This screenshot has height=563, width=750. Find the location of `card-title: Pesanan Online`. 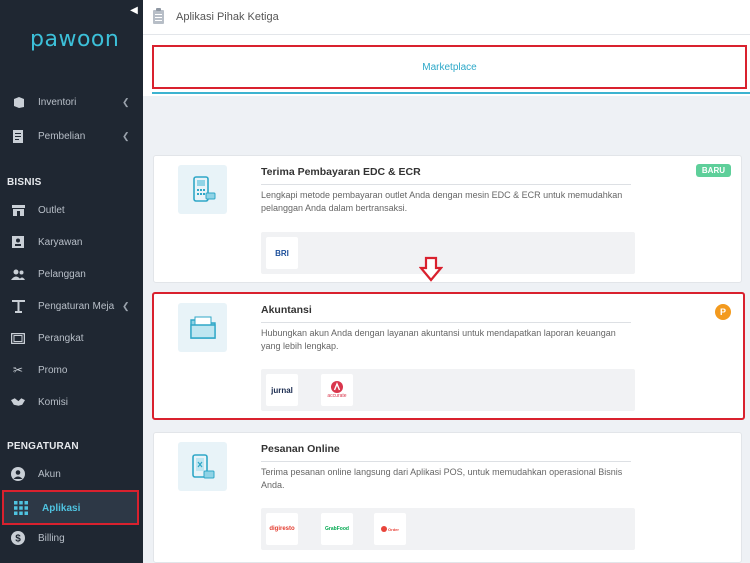

card-title: Pesanan Online is located at coordinates (300, 449).